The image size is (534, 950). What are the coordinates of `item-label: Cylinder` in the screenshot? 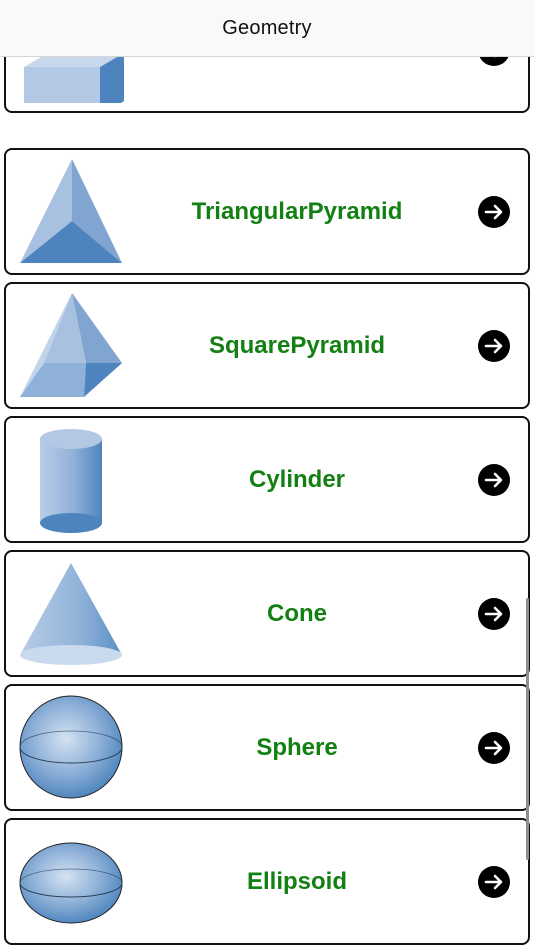 It's located at (297, 479).